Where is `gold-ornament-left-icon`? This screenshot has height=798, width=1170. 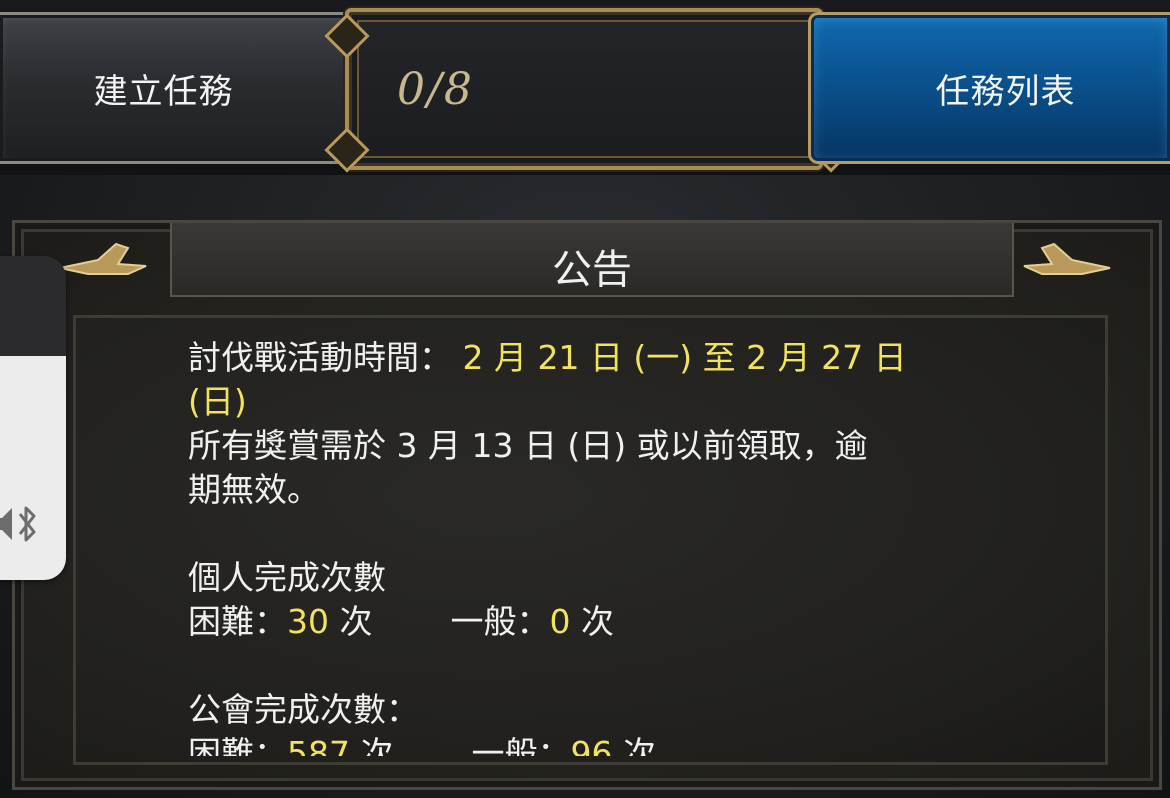
gold-ornament-left-icon is located at coordinates (103, 258).